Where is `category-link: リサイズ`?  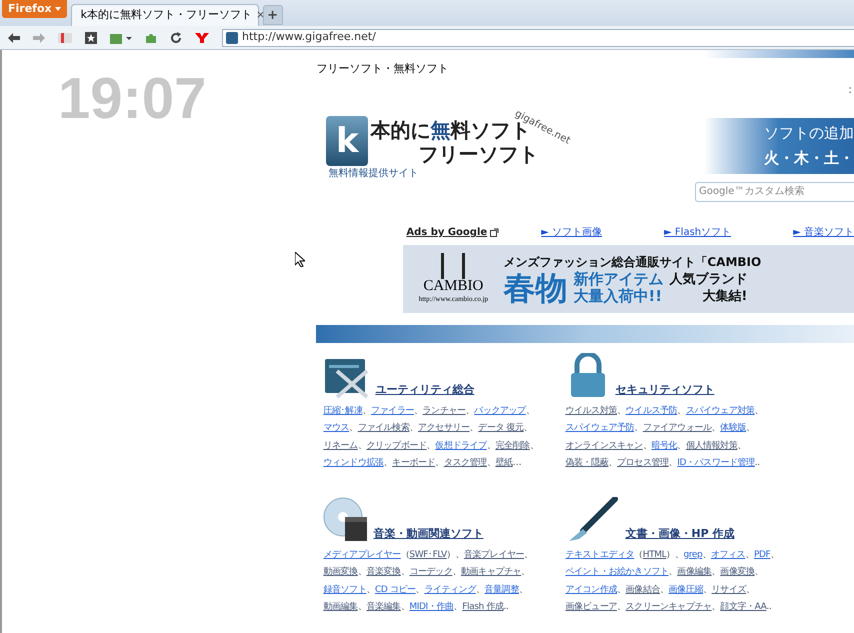
category-link: リサイズ is located at coordinates (729, 590).